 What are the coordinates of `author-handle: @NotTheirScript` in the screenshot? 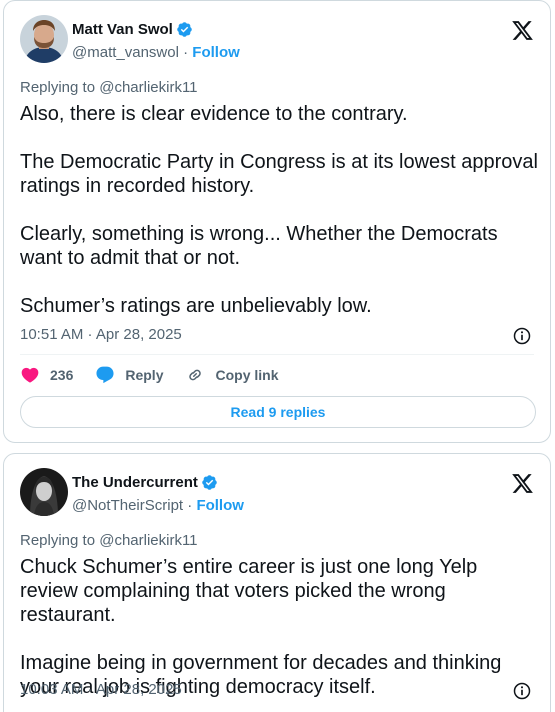 It's located at (127, 505).